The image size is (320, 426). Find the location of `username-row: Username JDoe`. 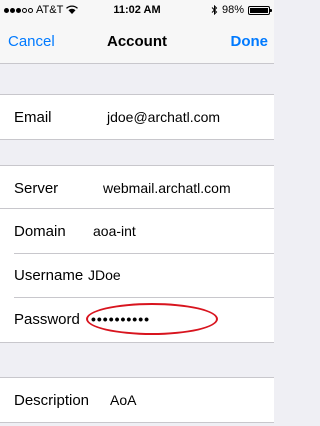

username-row: Username JDoe is located at coordinates (137, 275).